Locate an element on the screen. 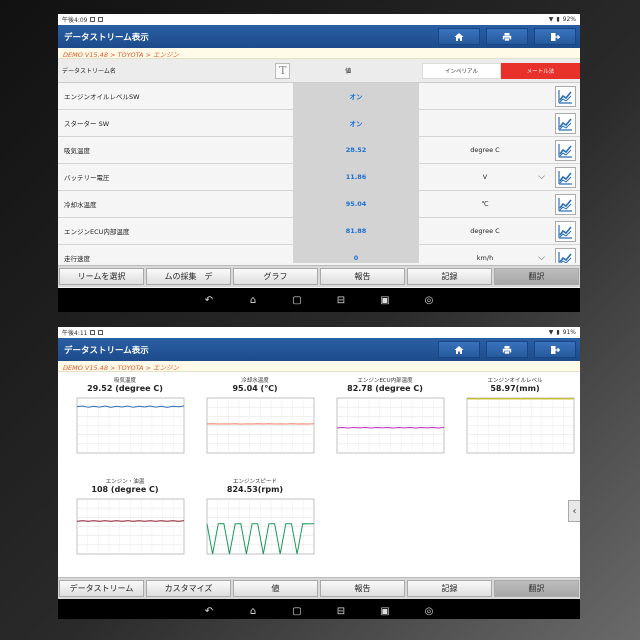  data-capture-button: ムの採集 デ is located at coordinates (188, 276).